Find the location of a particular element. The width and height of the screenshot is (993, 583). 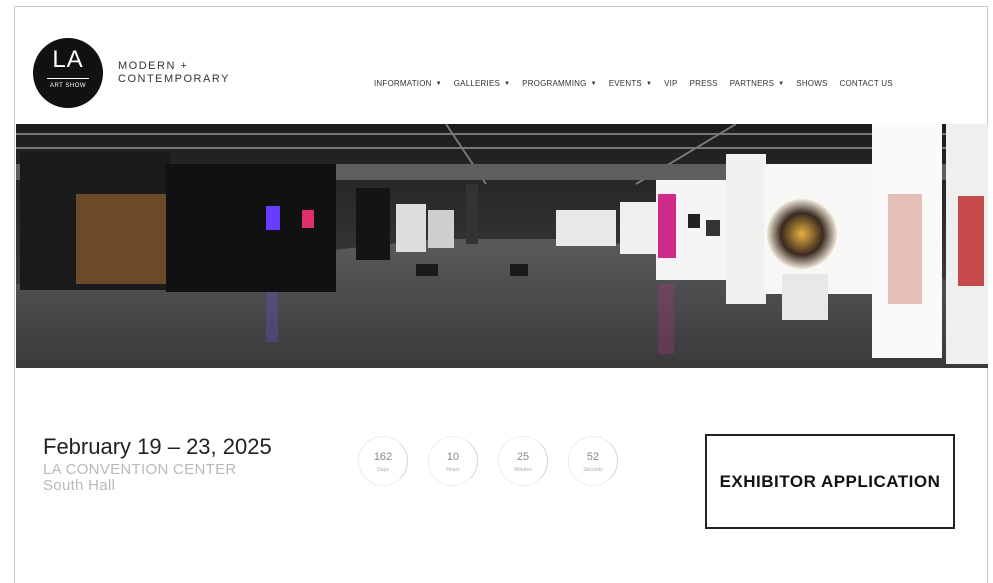

nav-item-press: PRESS is located at coordinates (704, 83).